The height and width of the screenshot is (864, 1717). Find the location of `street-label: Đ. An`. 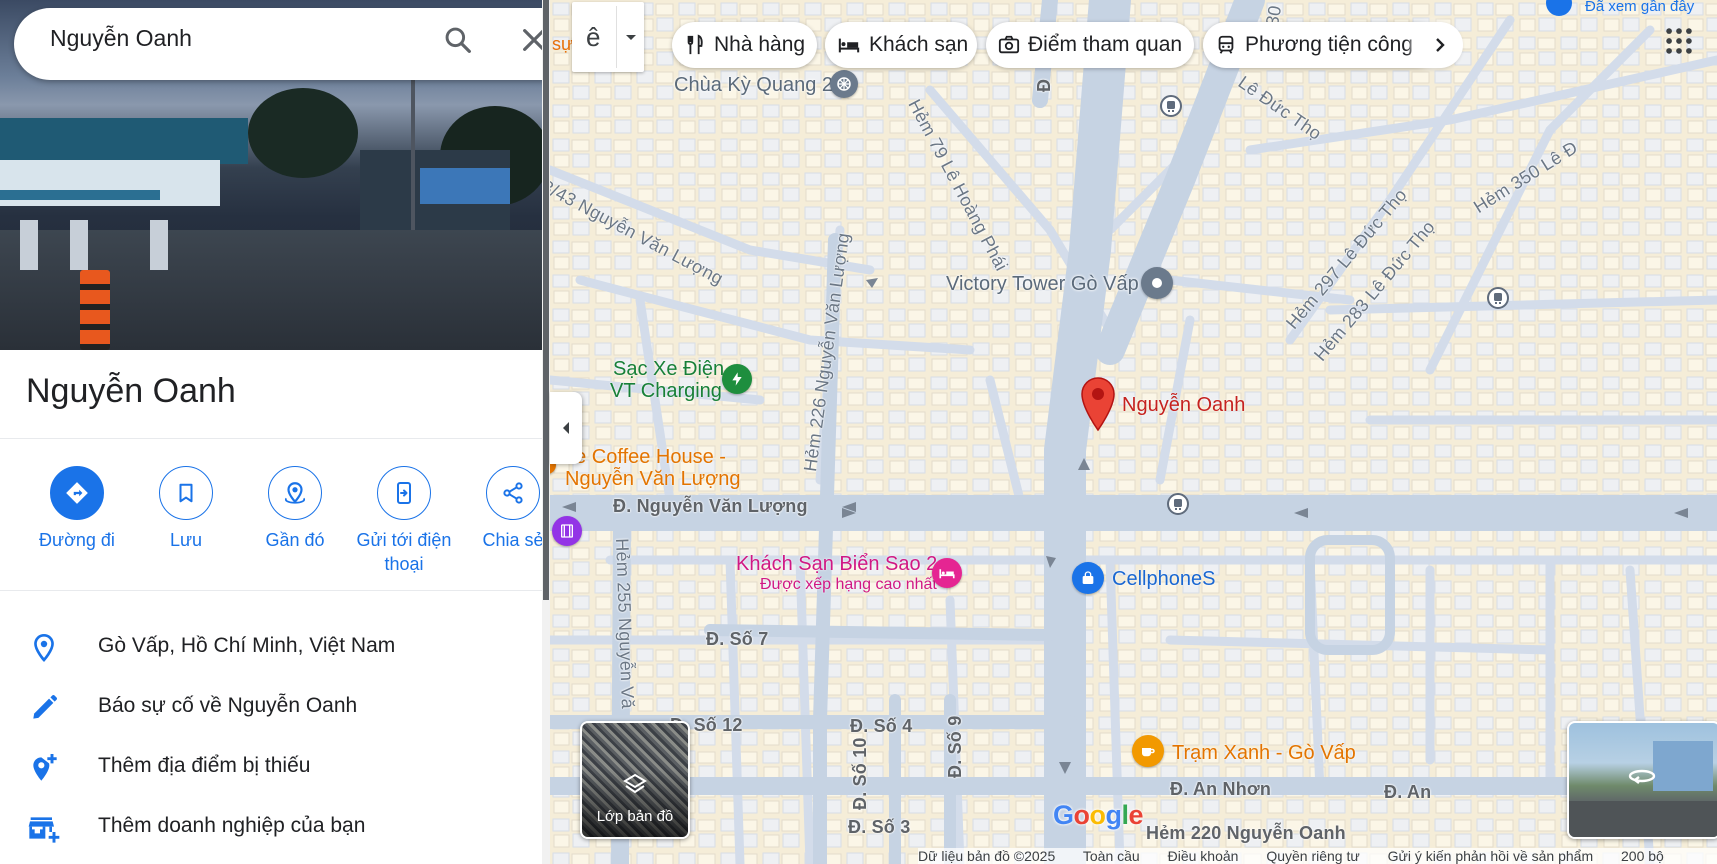

street-label: Đ. An is located at coordinates (1408, 792).